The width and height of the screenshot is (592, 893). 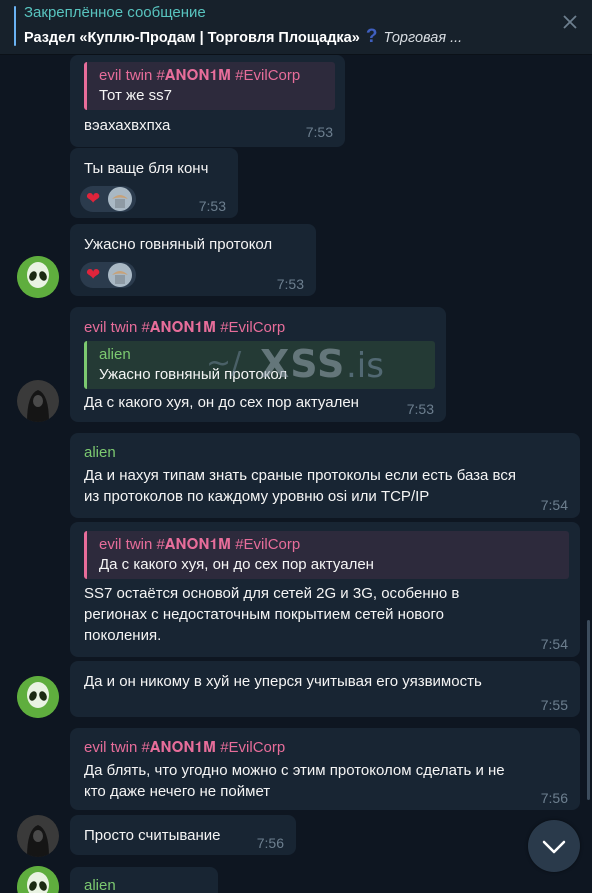 What do you see at coordinates (570, 22) in the screenshot?
I see `close-icon` at bounding box center [570, 22].